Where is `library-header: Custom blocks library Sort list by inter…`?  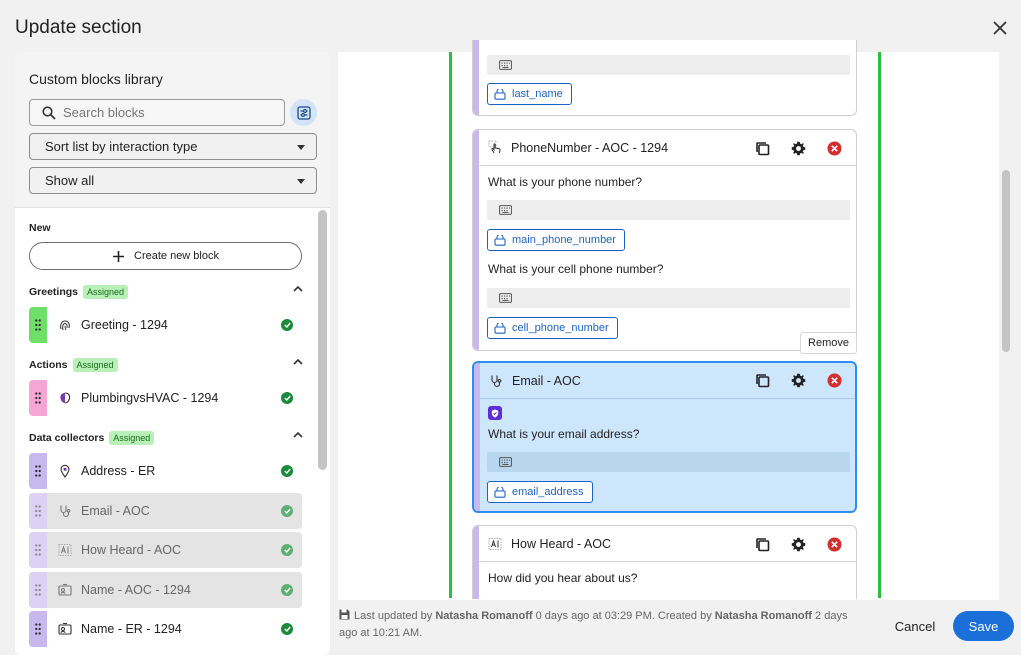
library-header: Custom blocks library Sort list by inter… is located at coordinates (172, 130).